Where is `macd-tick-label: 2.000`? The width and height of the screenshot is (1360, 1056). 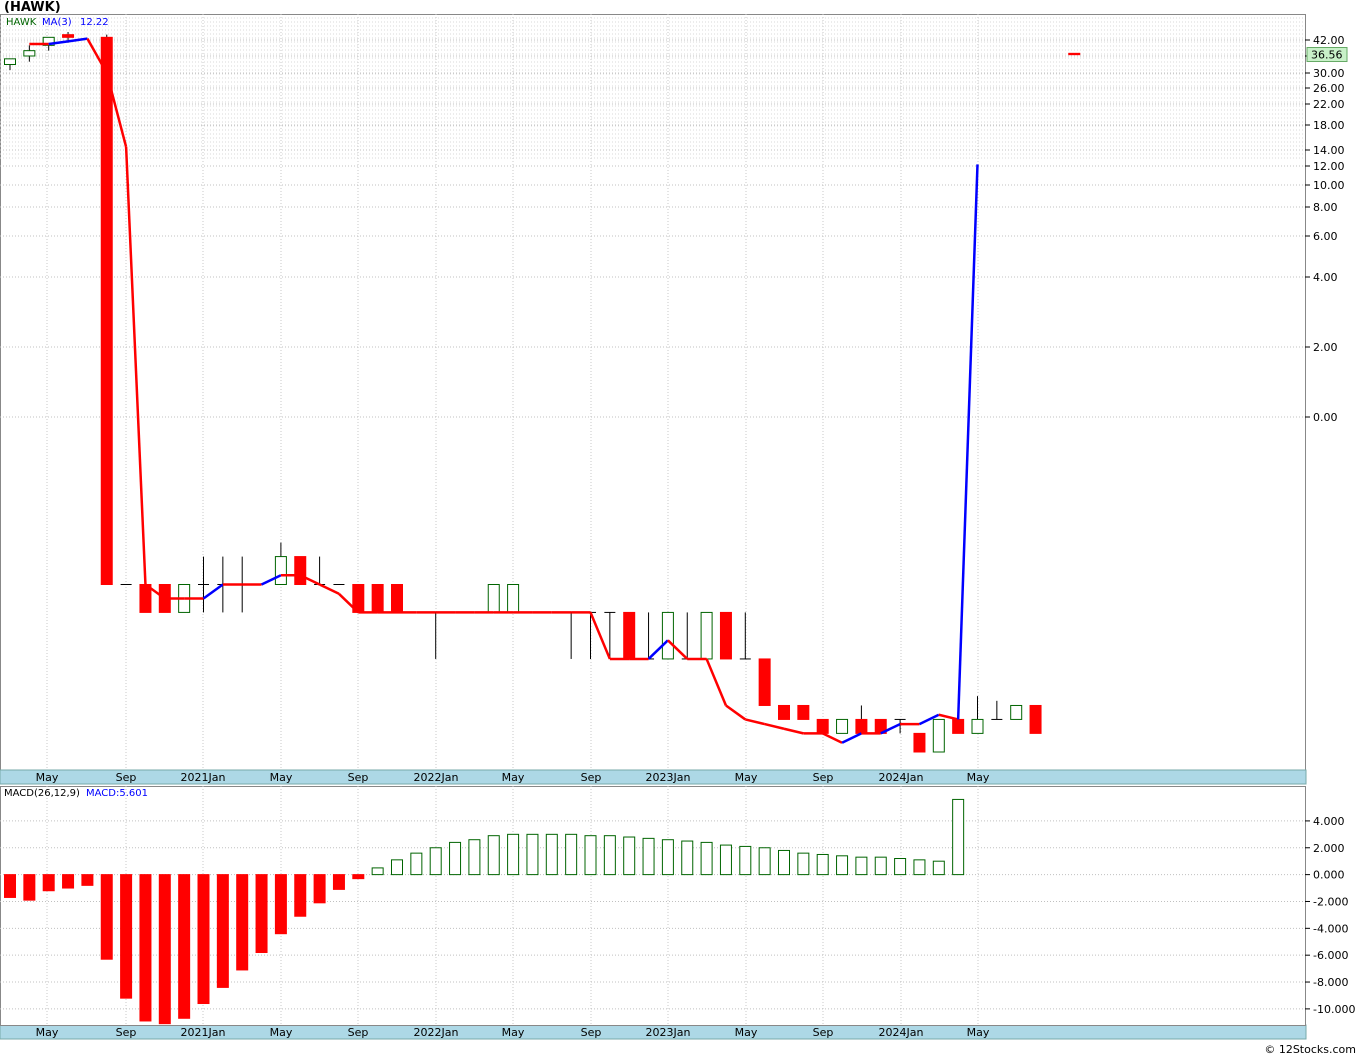 macd-tick-label: 2.000 is located at coordinates (1329, 848).